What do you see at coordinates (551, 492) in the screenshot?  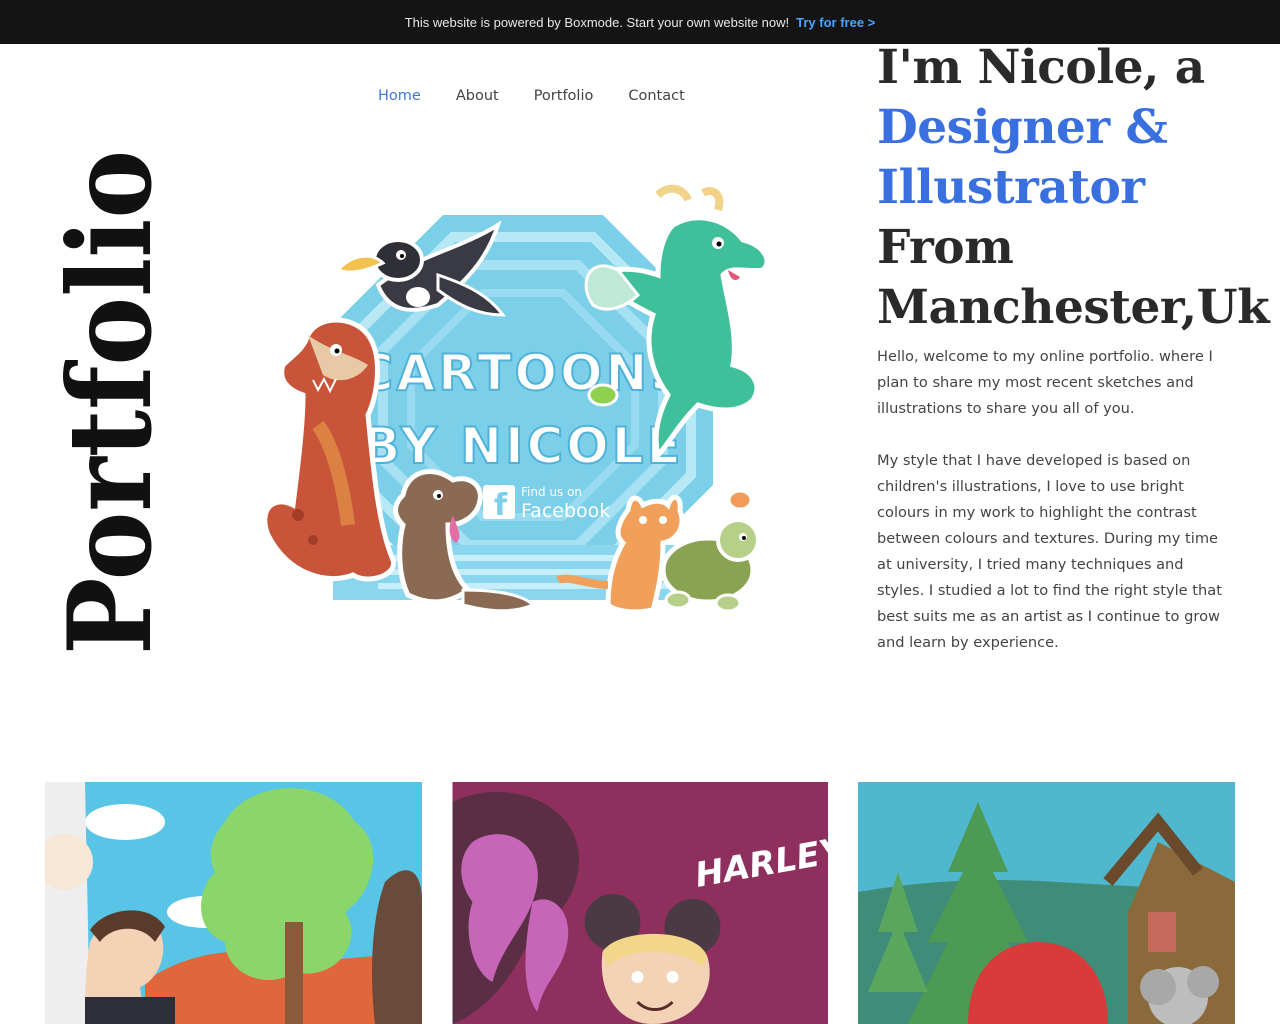 I see `fb-line1: Find us on` at bounding box center [551, 492].